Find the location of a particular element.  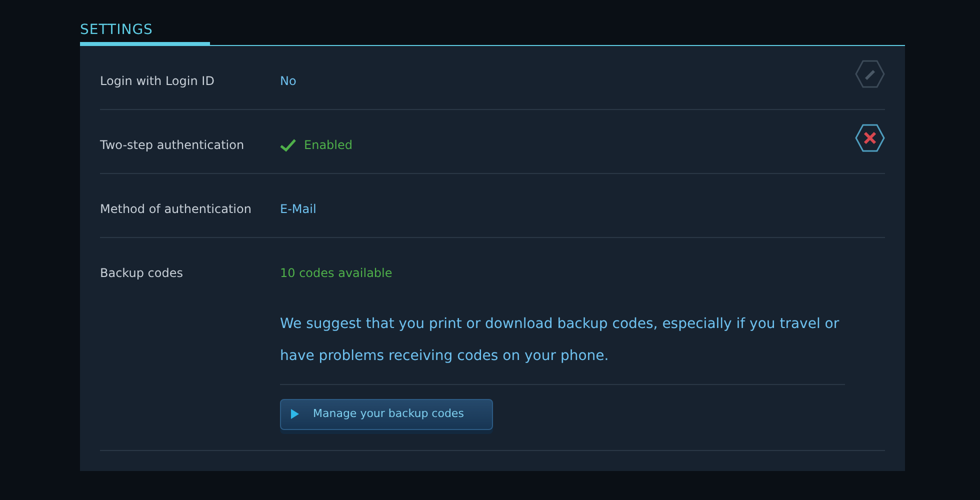

check-icon is located at coordinates (288, 145).